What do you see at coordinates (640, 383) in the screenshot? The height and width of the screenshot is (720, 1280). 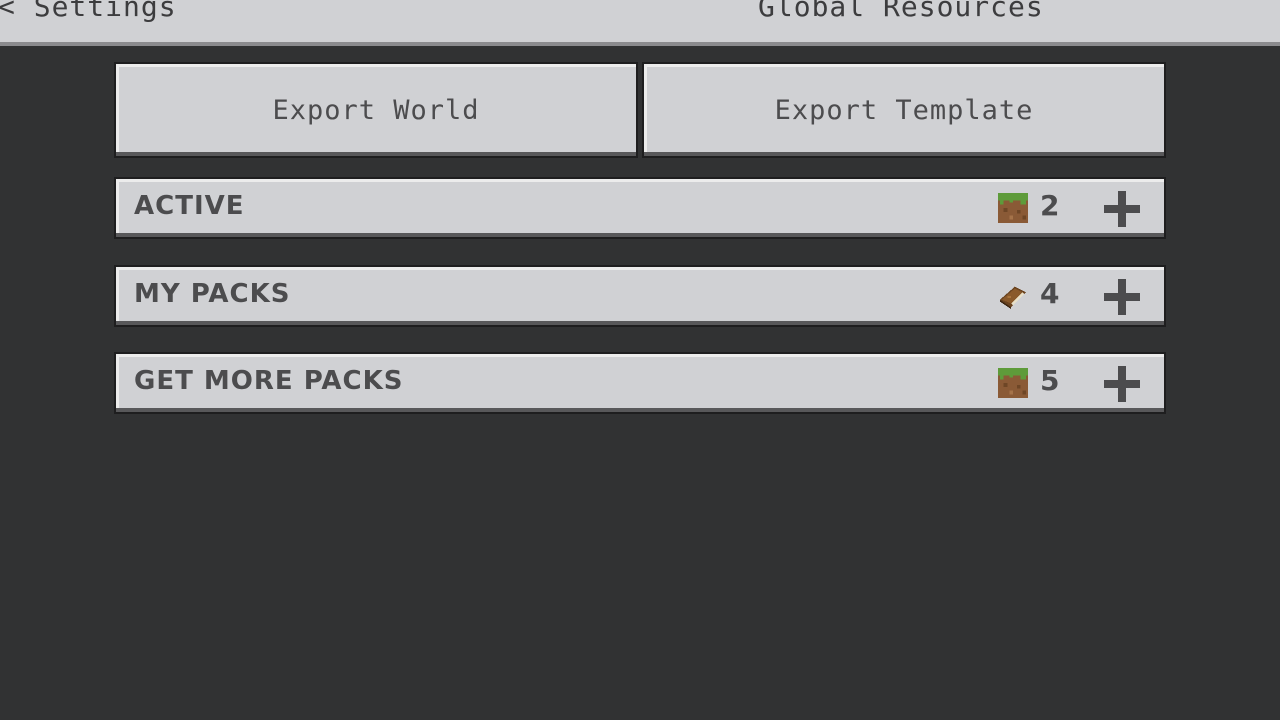 I see `section-get-more-packs: GET MORE PACKS 5` at bounding box center [640, 383].